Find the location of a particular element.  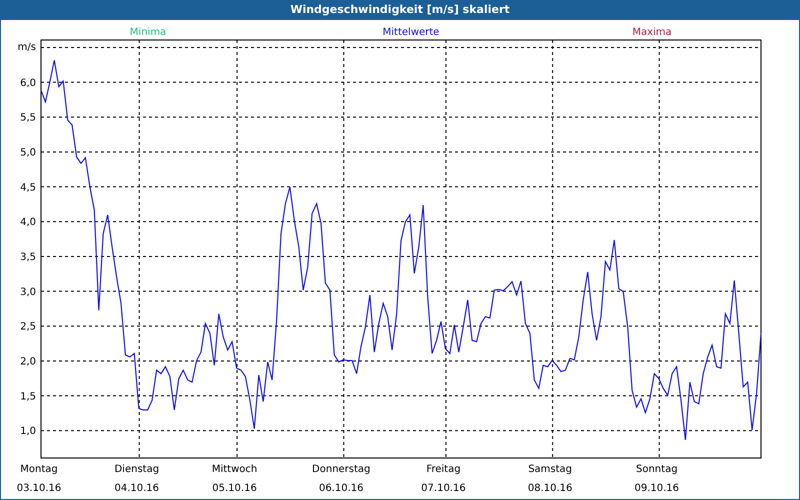

day-label: Montag is located at coordinates (39, 469).